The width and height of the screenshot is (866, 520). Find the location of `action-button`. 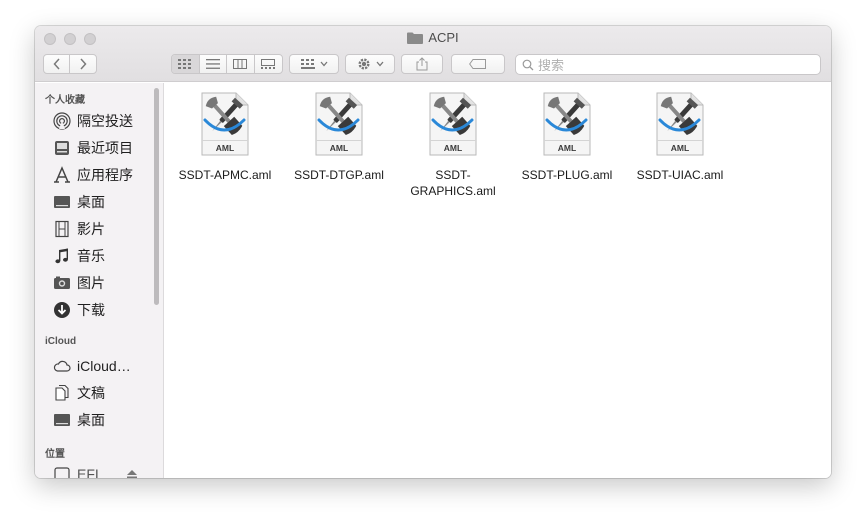

action-button is located at coordinates (370, 64).